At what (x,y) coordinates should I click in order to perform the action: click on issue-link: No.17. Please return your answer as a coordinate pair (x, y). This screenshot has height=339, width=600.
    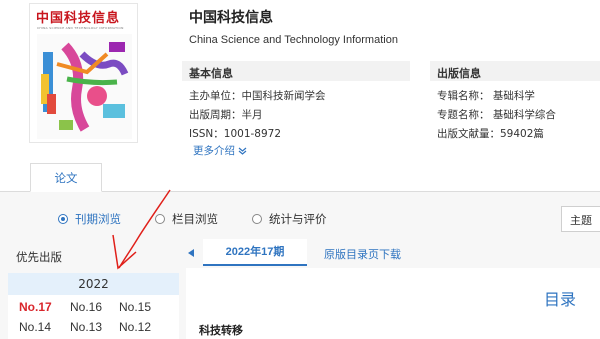
    Looking at the image, I should click on (35, 307).